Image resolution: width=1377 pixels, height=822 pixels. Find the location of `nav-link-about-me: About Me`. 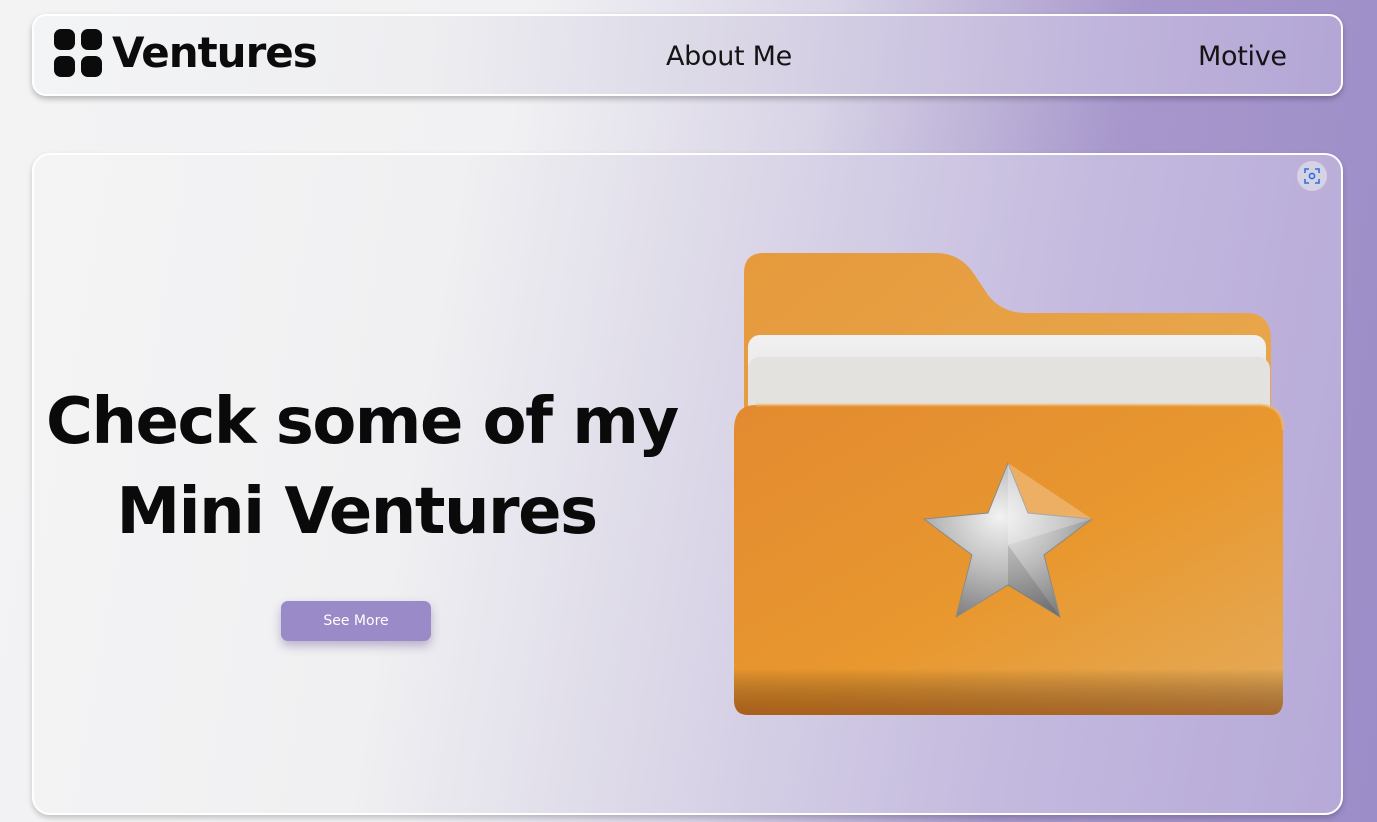

nav-link-about-me: About Me is located at coordinates (729, 56).